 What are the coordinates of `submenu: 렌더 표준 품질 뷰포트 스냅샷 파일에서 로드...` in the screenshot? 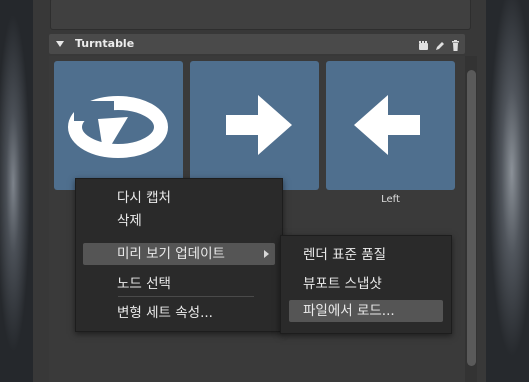 It's located at (366, 284).